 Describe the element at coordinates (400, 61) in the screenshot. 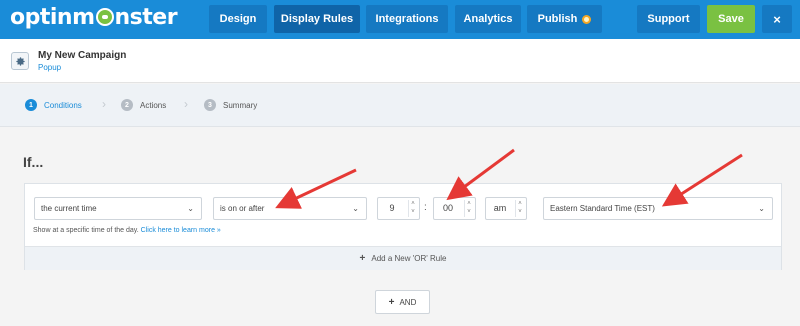

I see `campaign-header: My New Campaign Popup` at that location.